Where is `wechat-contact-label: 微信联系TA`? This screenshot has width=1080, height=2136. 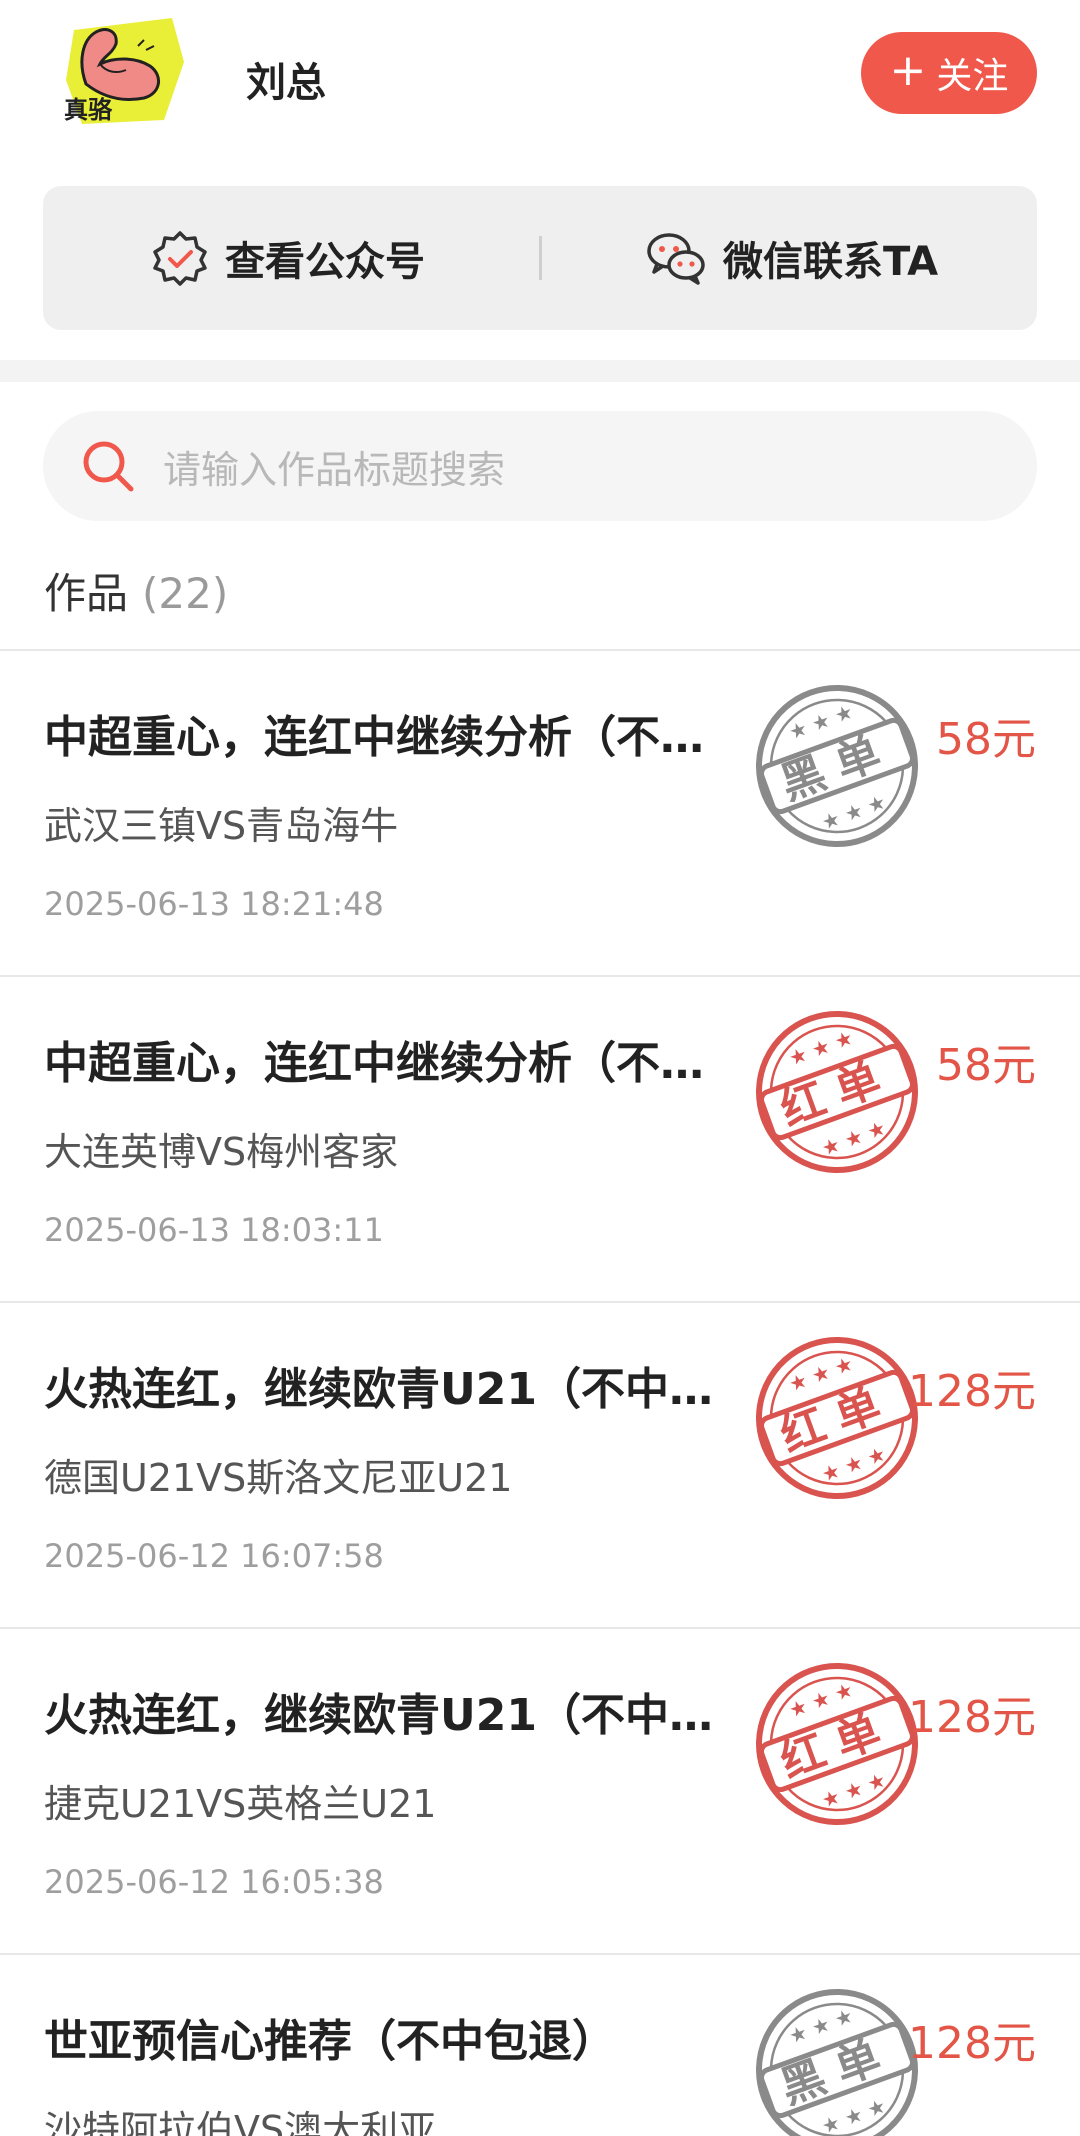 wechat-contact-label: 微信联系TA is located at coordinates (831, 262).